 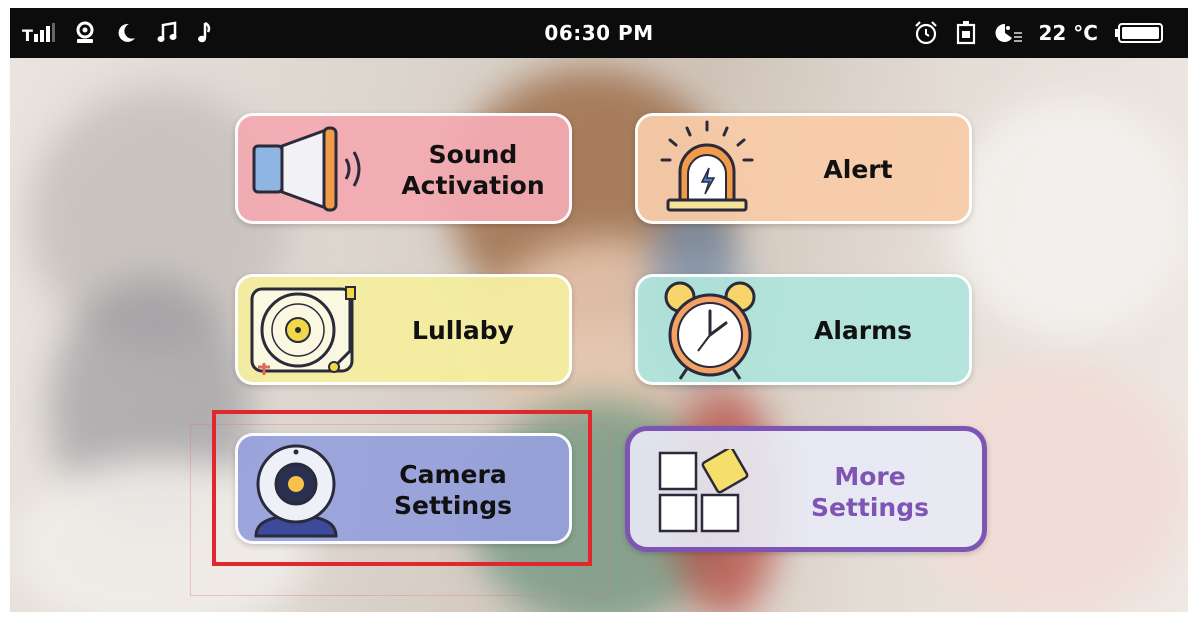 What do you see at coordinates (706, 492) in the screenshot?
I see `grid-icon` at bounding box center [706, 492].